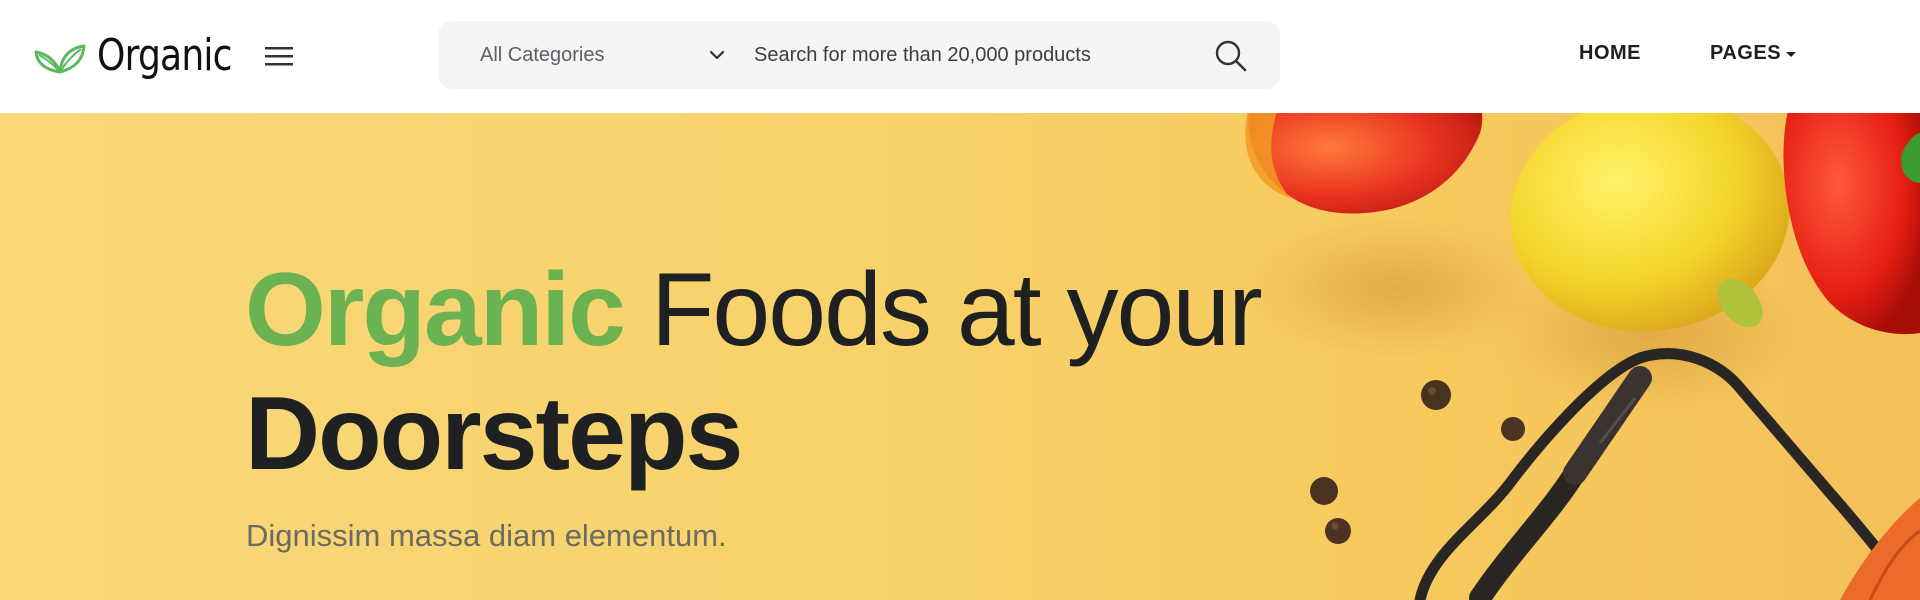  I want to click on caret-down-icon, so click(1791, 54).